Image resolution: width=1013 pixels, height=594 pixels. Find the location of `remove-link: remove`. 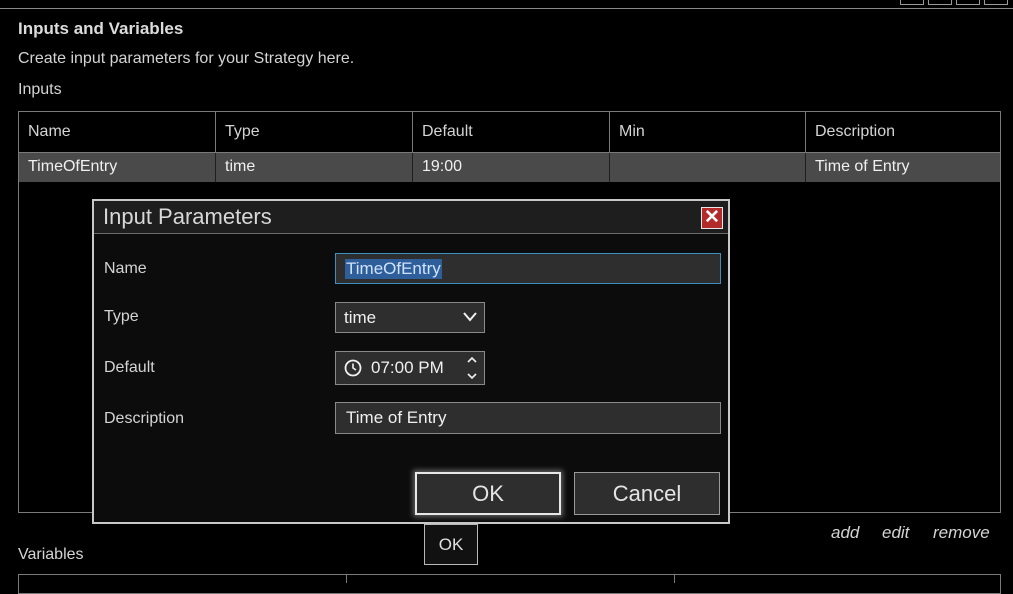

remove-link: remove is located at coordinates (961, 533).